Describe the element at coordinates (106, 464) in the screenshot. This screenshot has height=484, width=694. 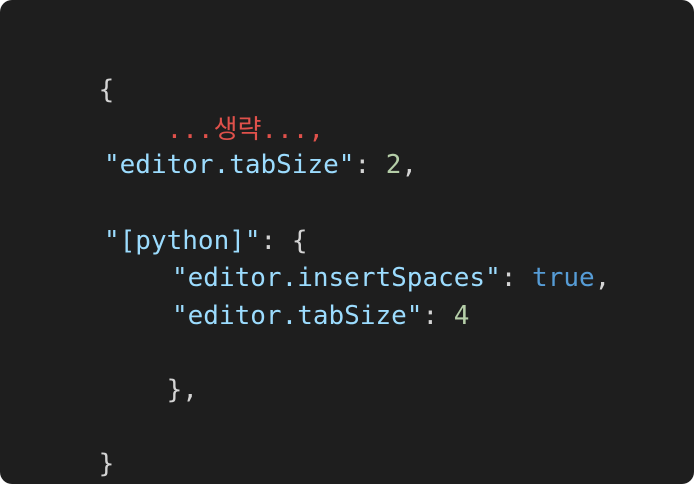
I see `close-brace: }` at that location.